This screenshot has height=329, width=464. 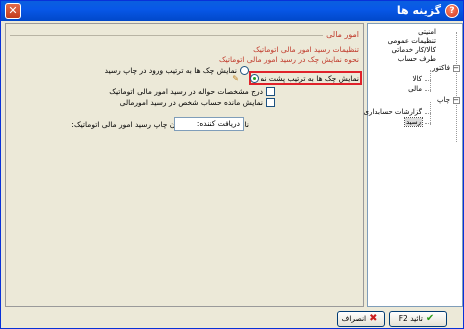 What do you see at coordinates (235, 78) in the screenshot?
I see `pencil-icon: ✎` at bounding box center [235, 78].